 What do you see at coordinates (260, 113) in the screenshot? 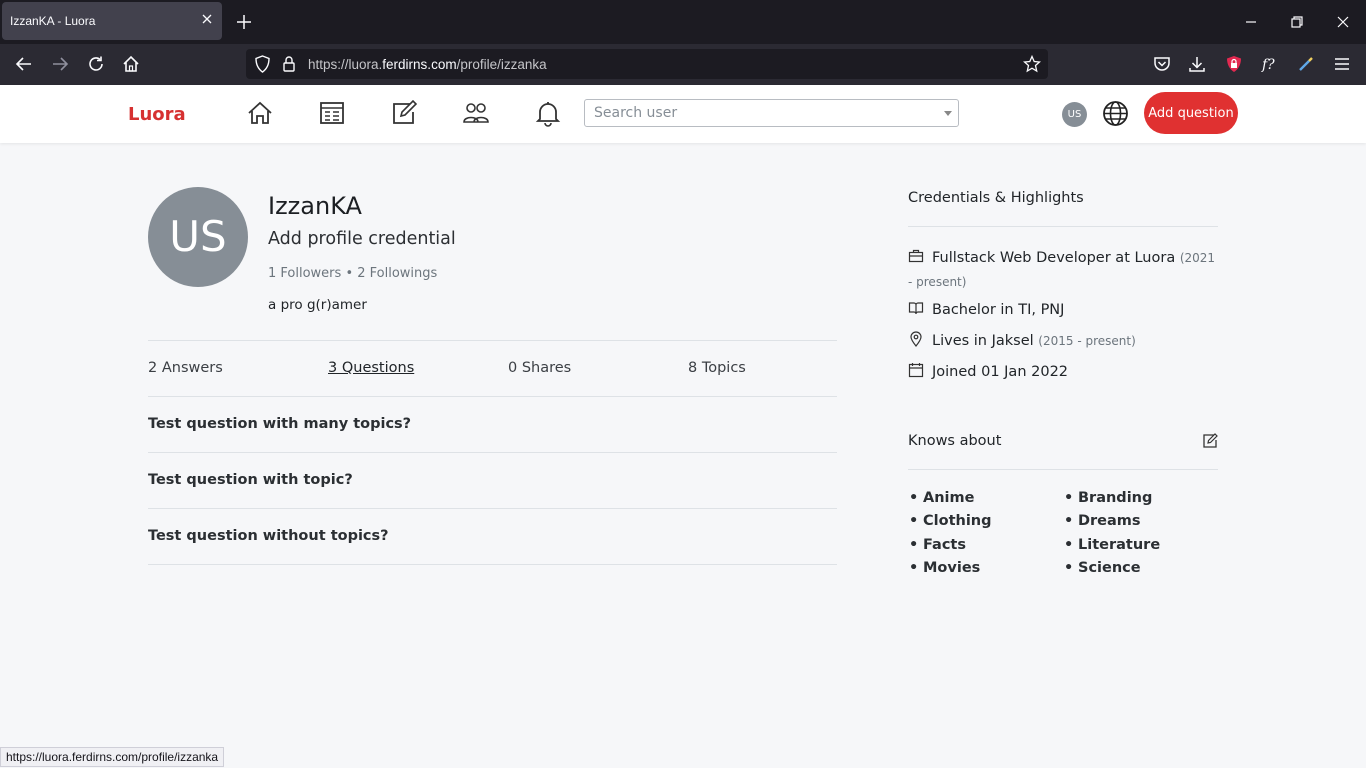
I see `home-nav-icon` at bounding box center [260, 113].